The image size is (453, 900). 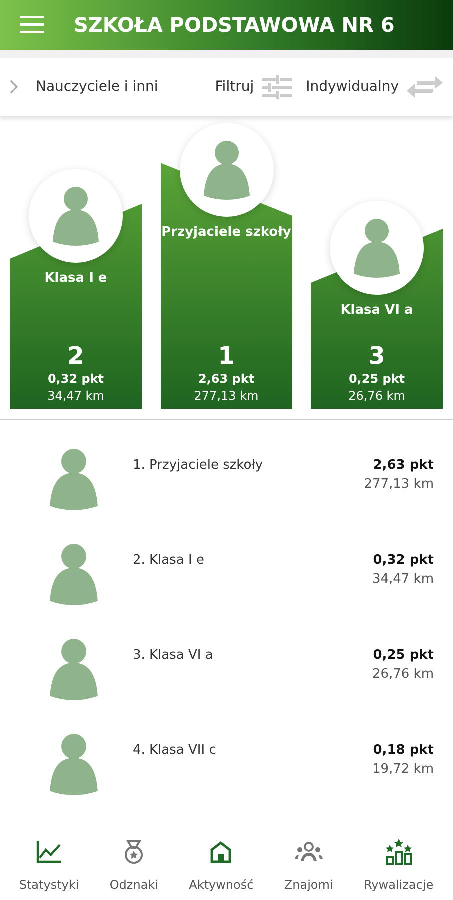 What do you see at coordinates (377, 310) in the screenshot?
I see `podium-name: Klasa VI a` at bounding box center [377, 310].